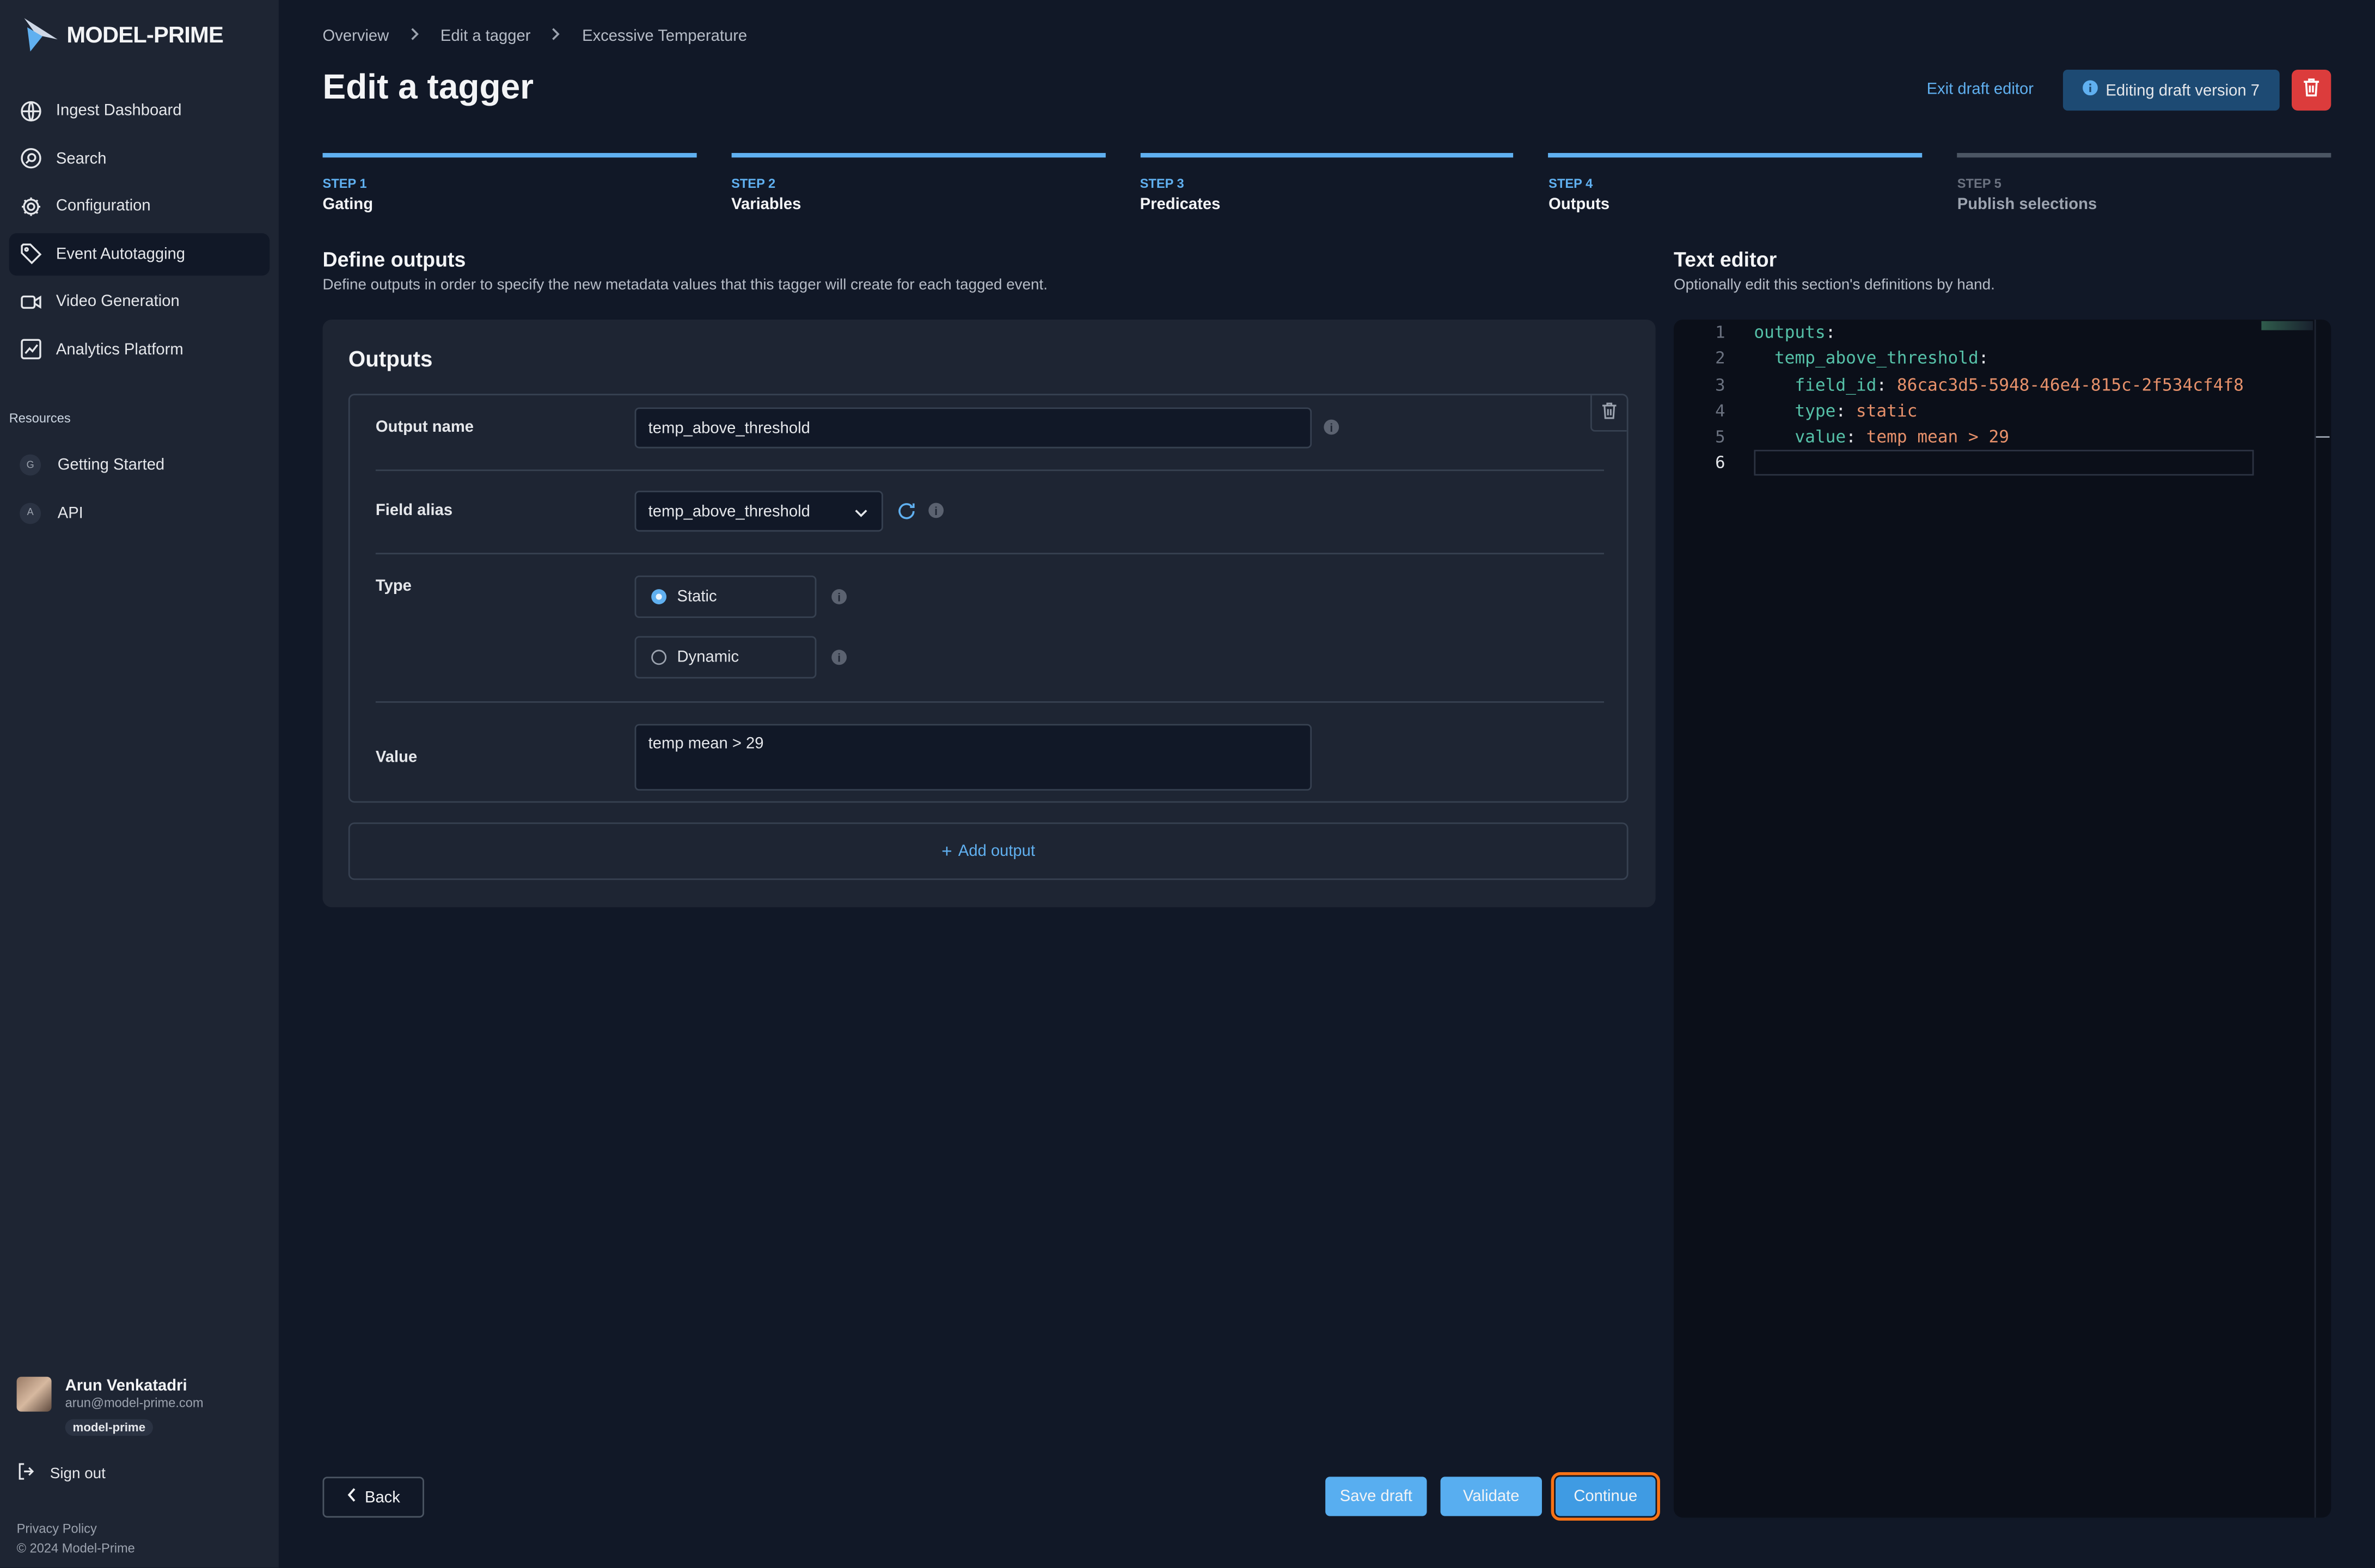 This screenshot has height=1568, width=2375. I want to click on breadcrumb-edit-tagger: Edit a tagger, so click(485, 36).